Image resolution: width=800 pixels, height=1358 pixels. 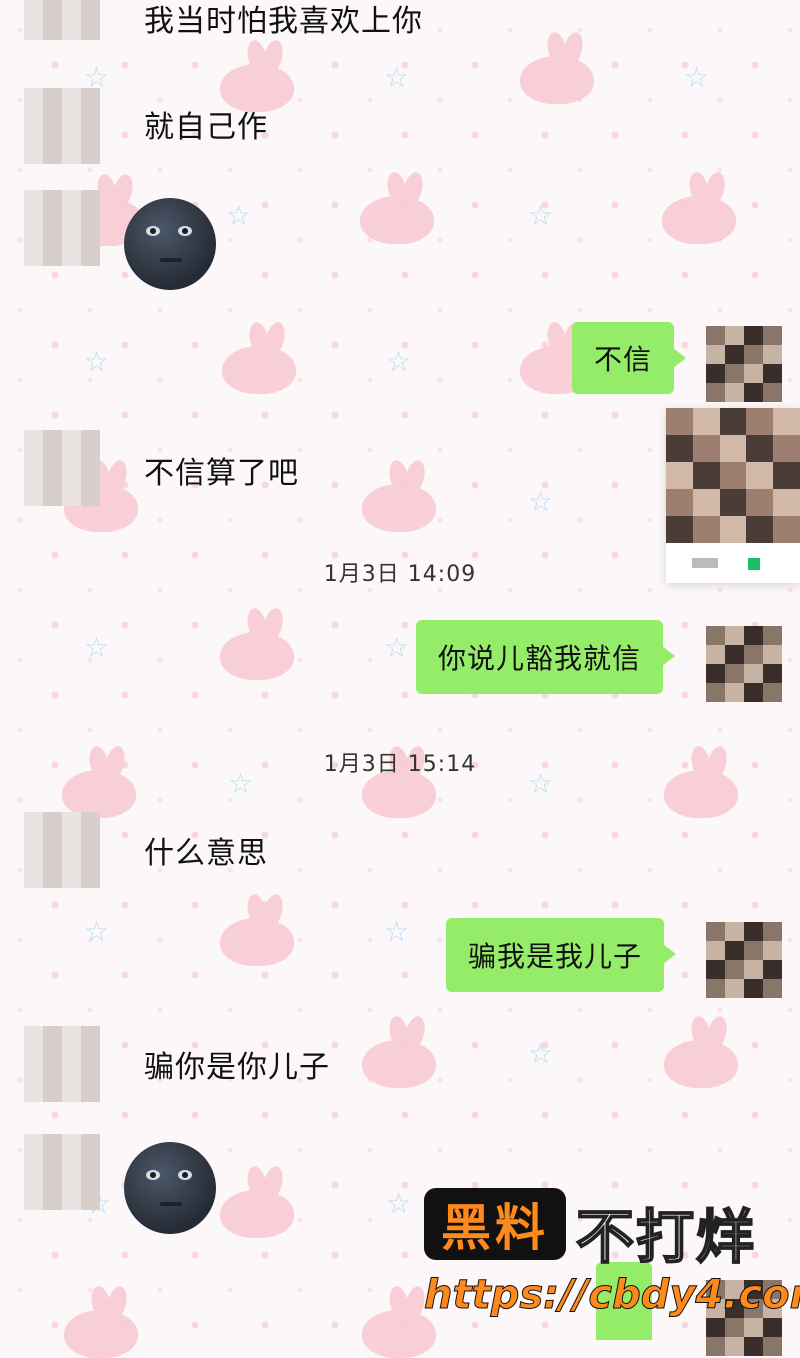 I want to click on watermark-title: 不打烊, so click(x=666, y=1237).